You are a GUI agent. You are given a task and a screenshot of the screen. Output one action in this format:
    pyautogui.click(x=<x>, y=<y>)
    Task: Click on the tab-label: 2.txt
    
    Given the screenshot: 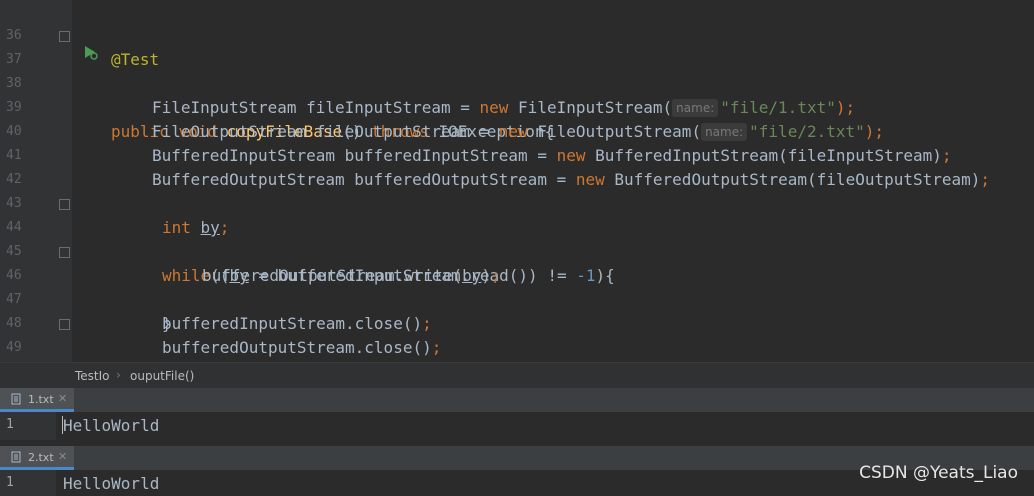 What is the action you would take?
    pyautogui.click(x=41, y=457)
    